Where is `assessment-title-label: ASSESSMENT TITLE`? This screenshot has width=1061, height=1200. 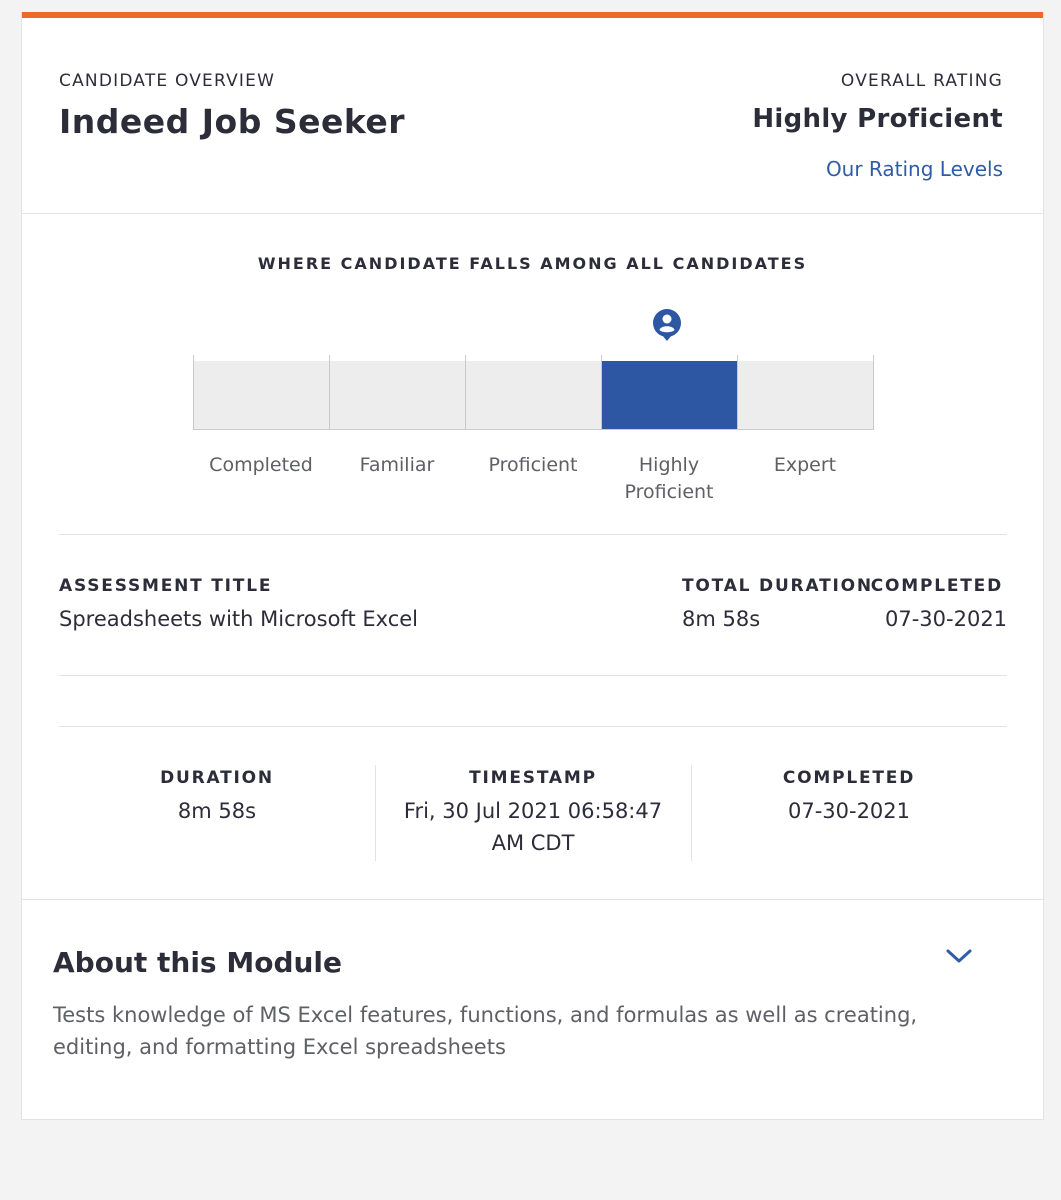
assessment-title-label: ASSESSMENT TITLE is located at coordinates (166, 586).